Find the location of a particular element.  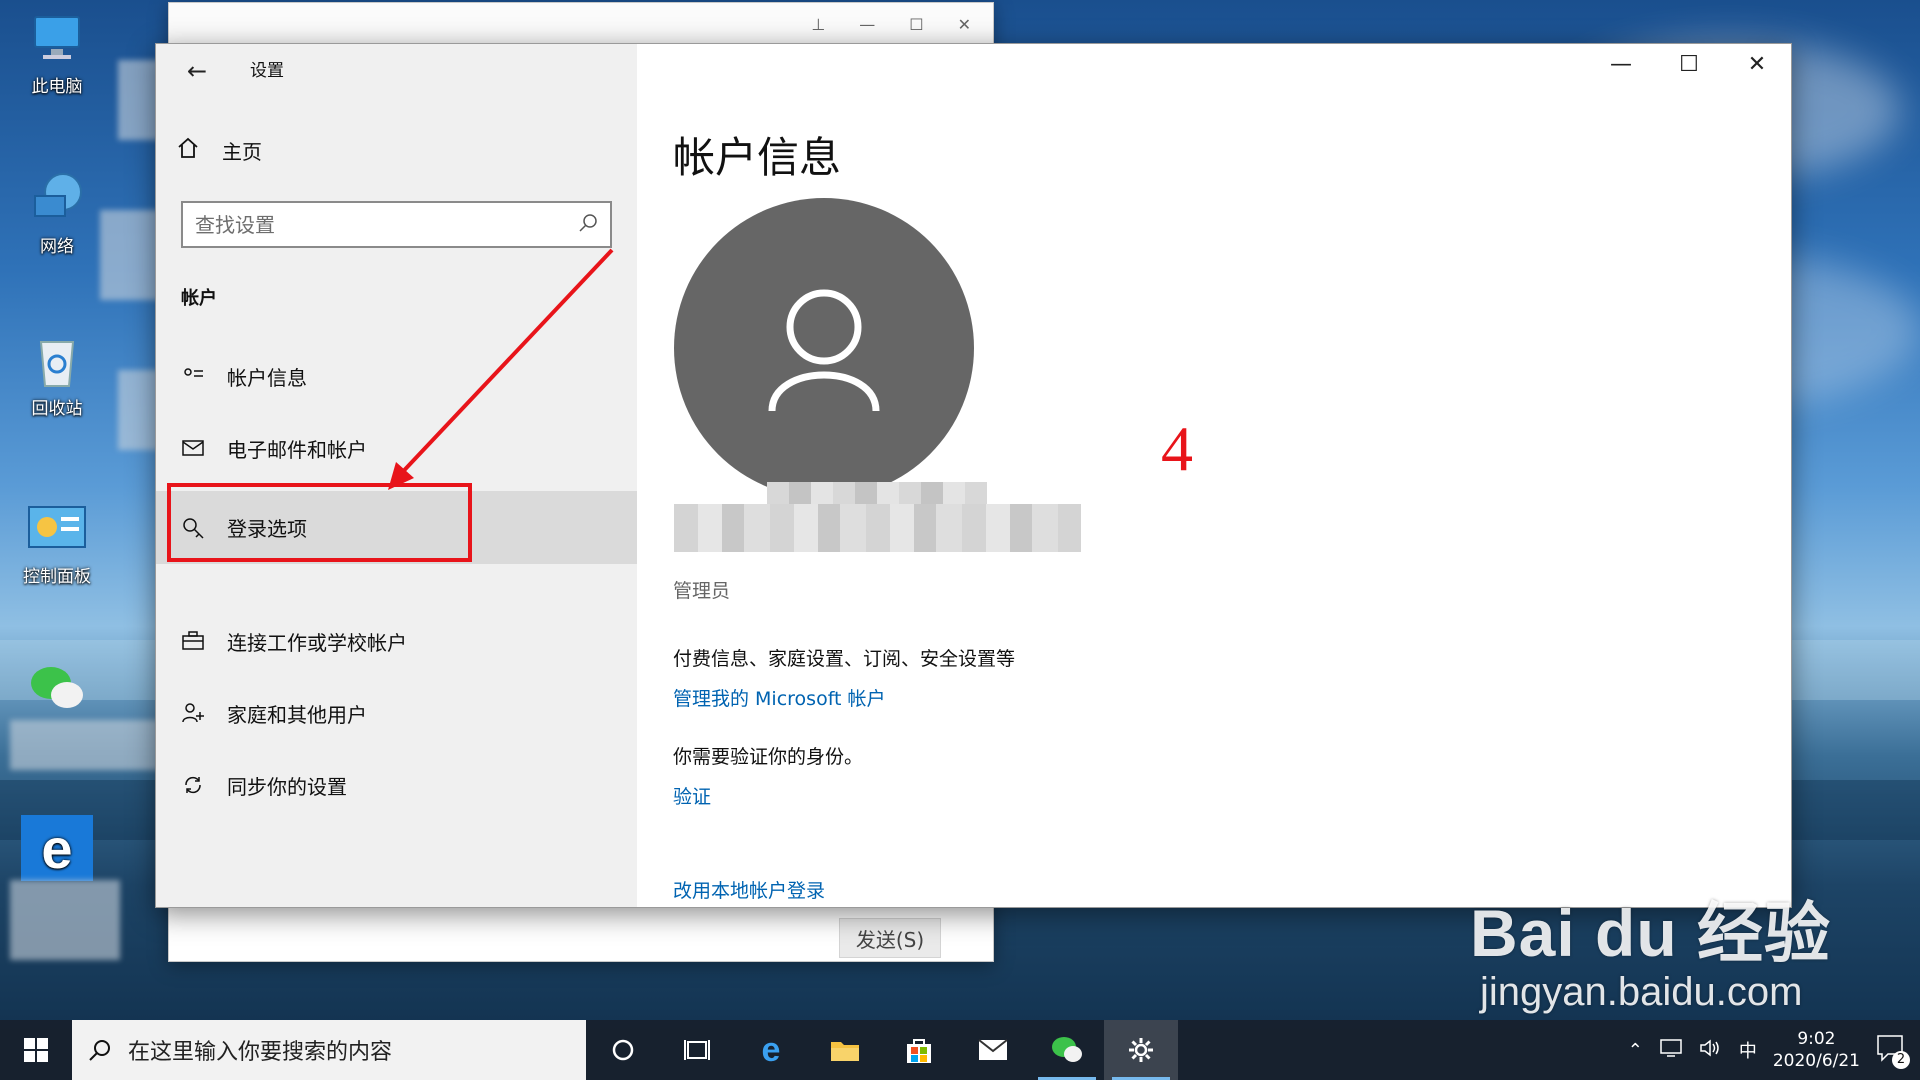

person-card-icon is located at coordinates (193, 376).